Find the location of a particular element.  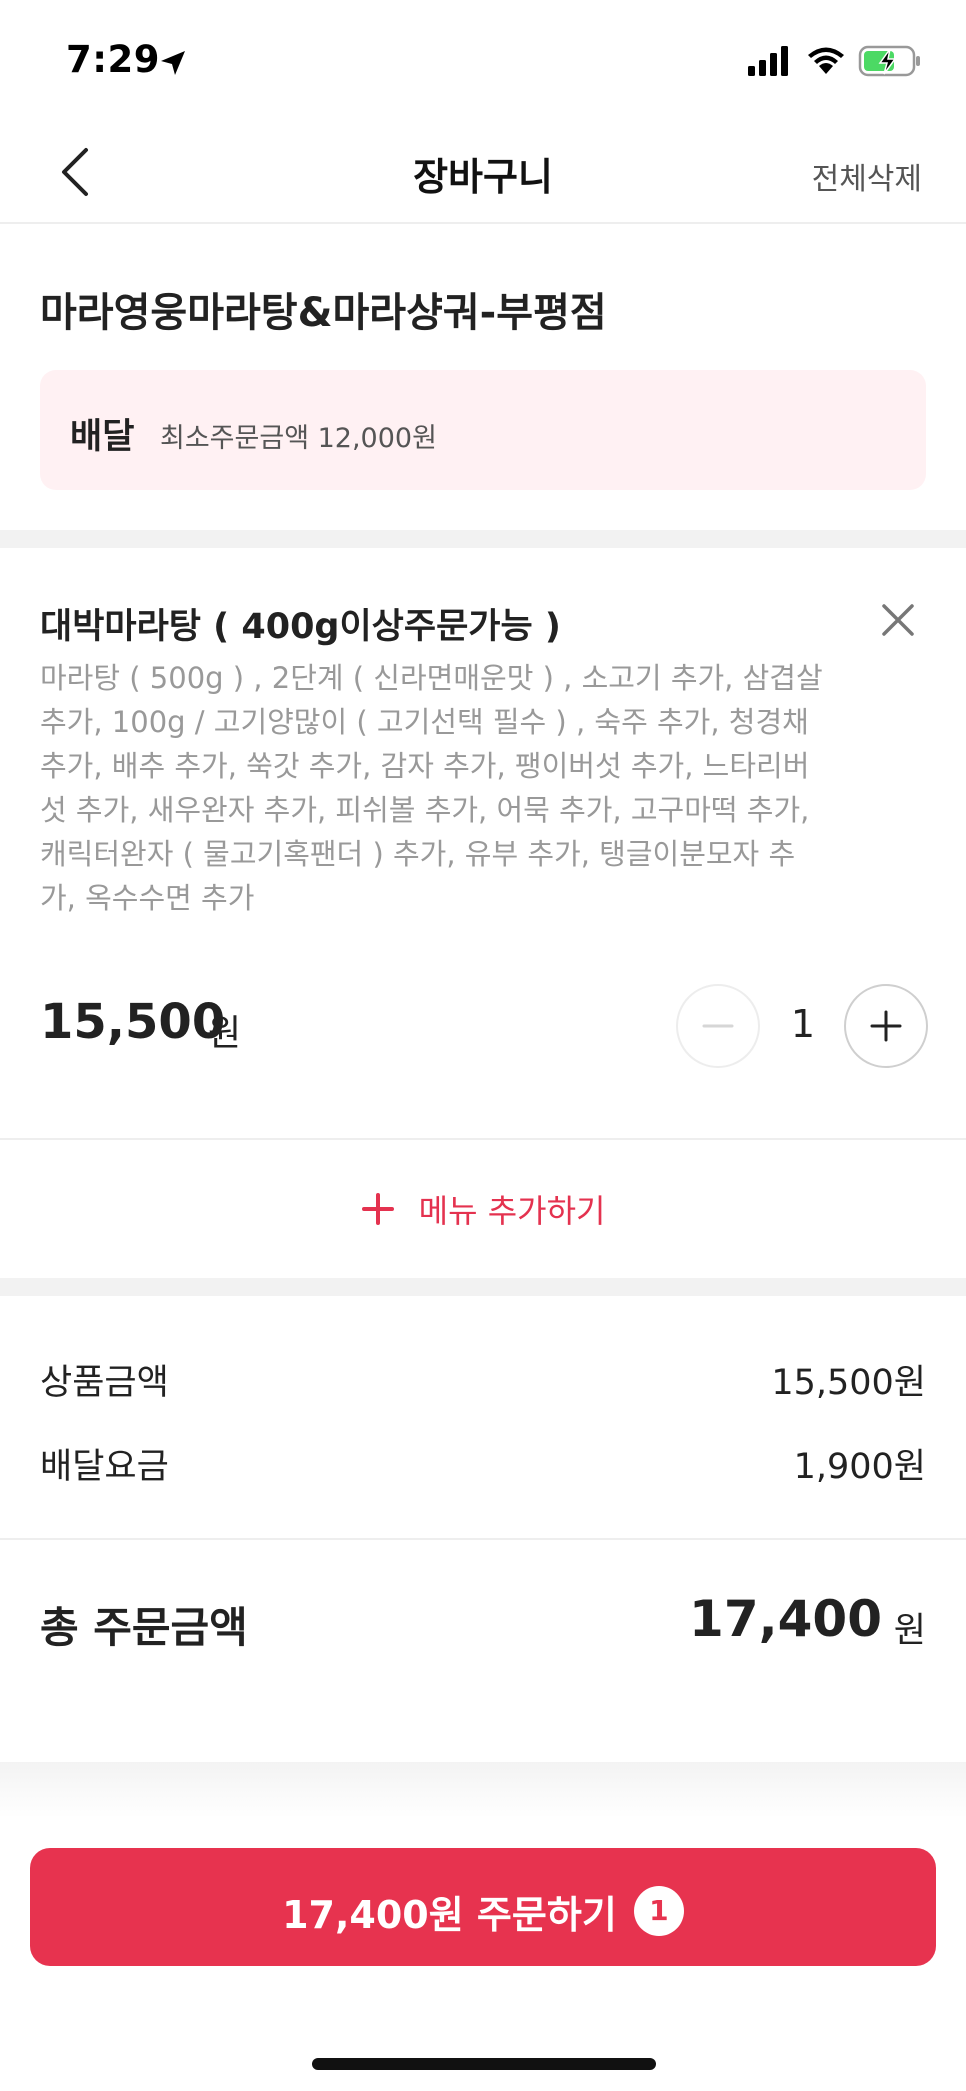

product-amount-value: 15,500원 is located at coordinates (848, 1383).